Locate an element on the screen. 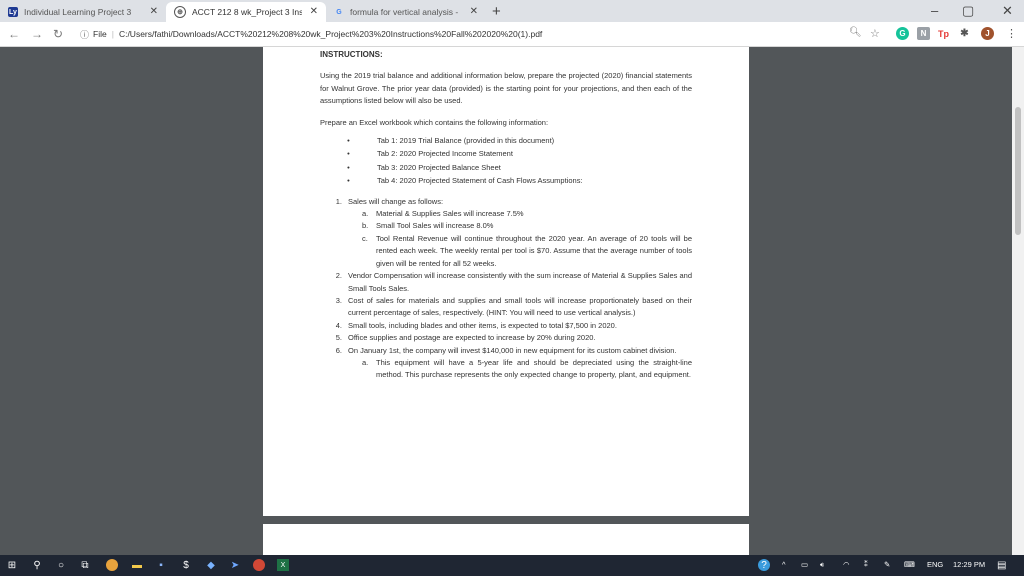  tab-individual-learning: Ly Individual Learning Project 3 ✕ is located at coordinates (83, 12).